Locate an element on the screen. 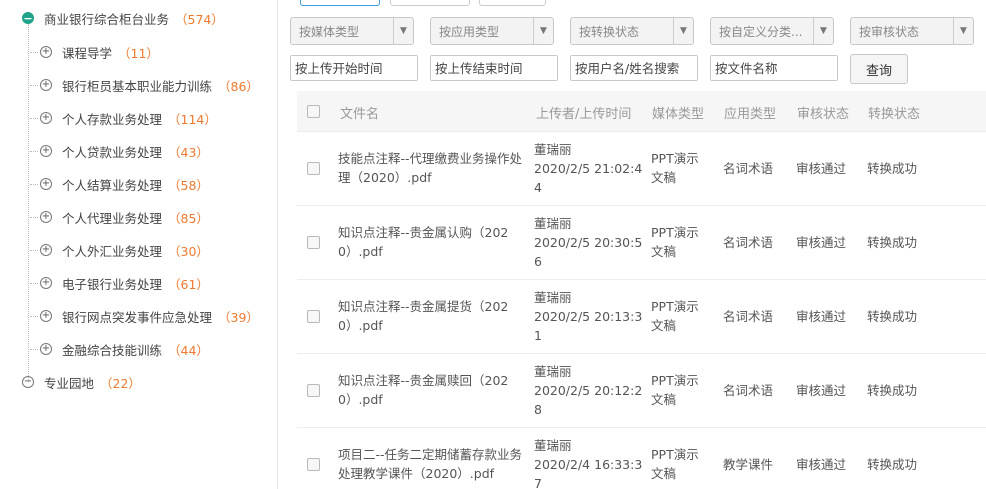 The width and height of the screenshot is (986, 489). tree-node-label: 课程导学 is located at coordinates (87, 53).